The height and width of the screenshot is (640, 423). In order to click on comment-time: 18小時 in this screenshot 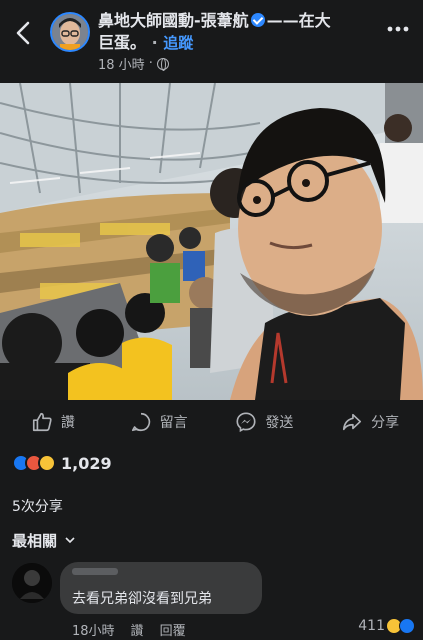, I will do `click(93, 631)`.